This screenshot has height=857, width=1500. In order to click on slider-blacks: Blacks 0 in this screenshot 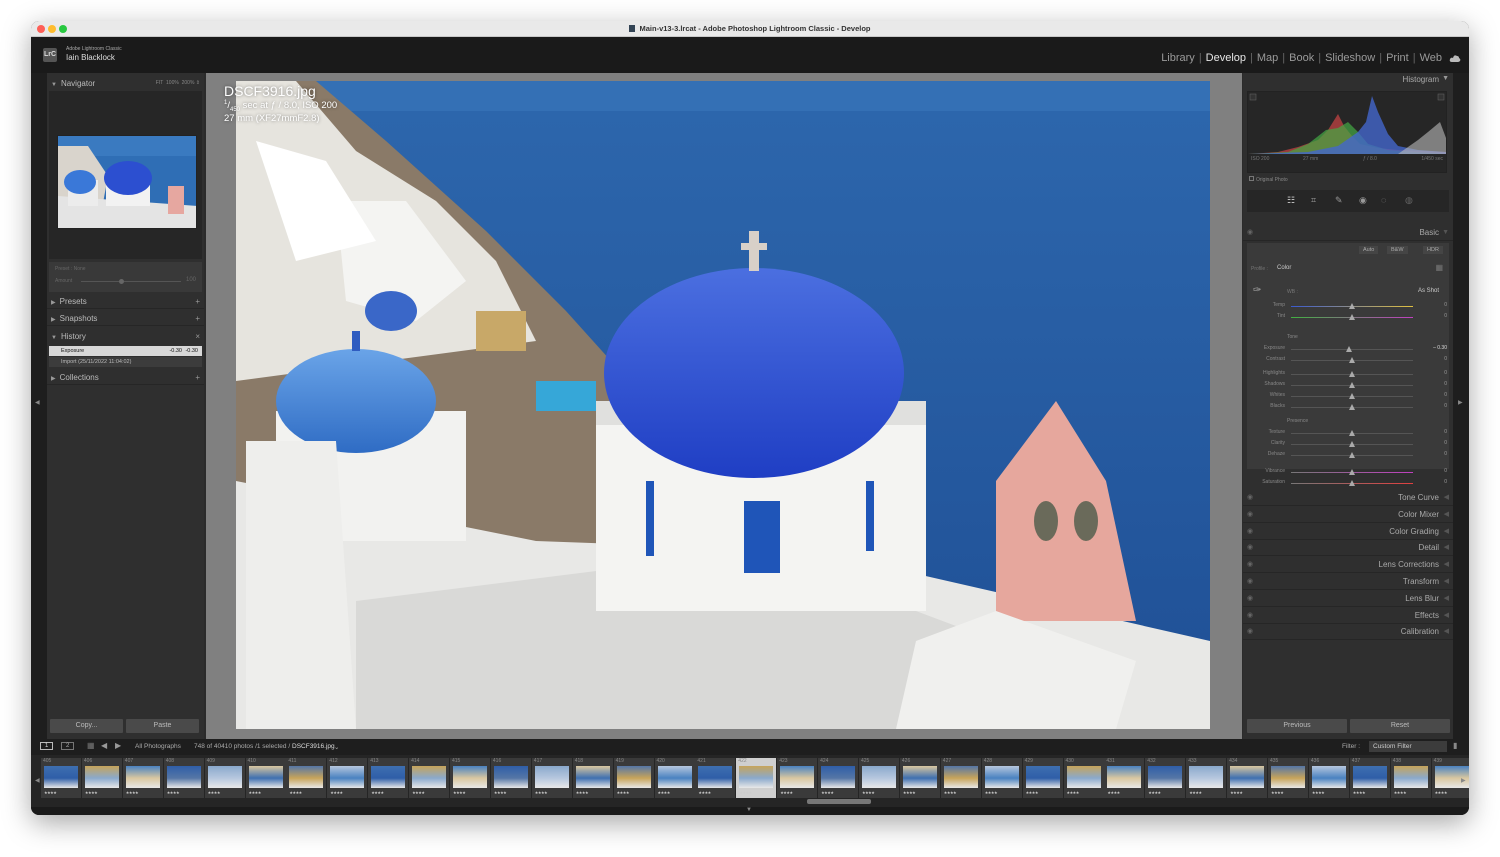, I will do `click(1352, 407)`.